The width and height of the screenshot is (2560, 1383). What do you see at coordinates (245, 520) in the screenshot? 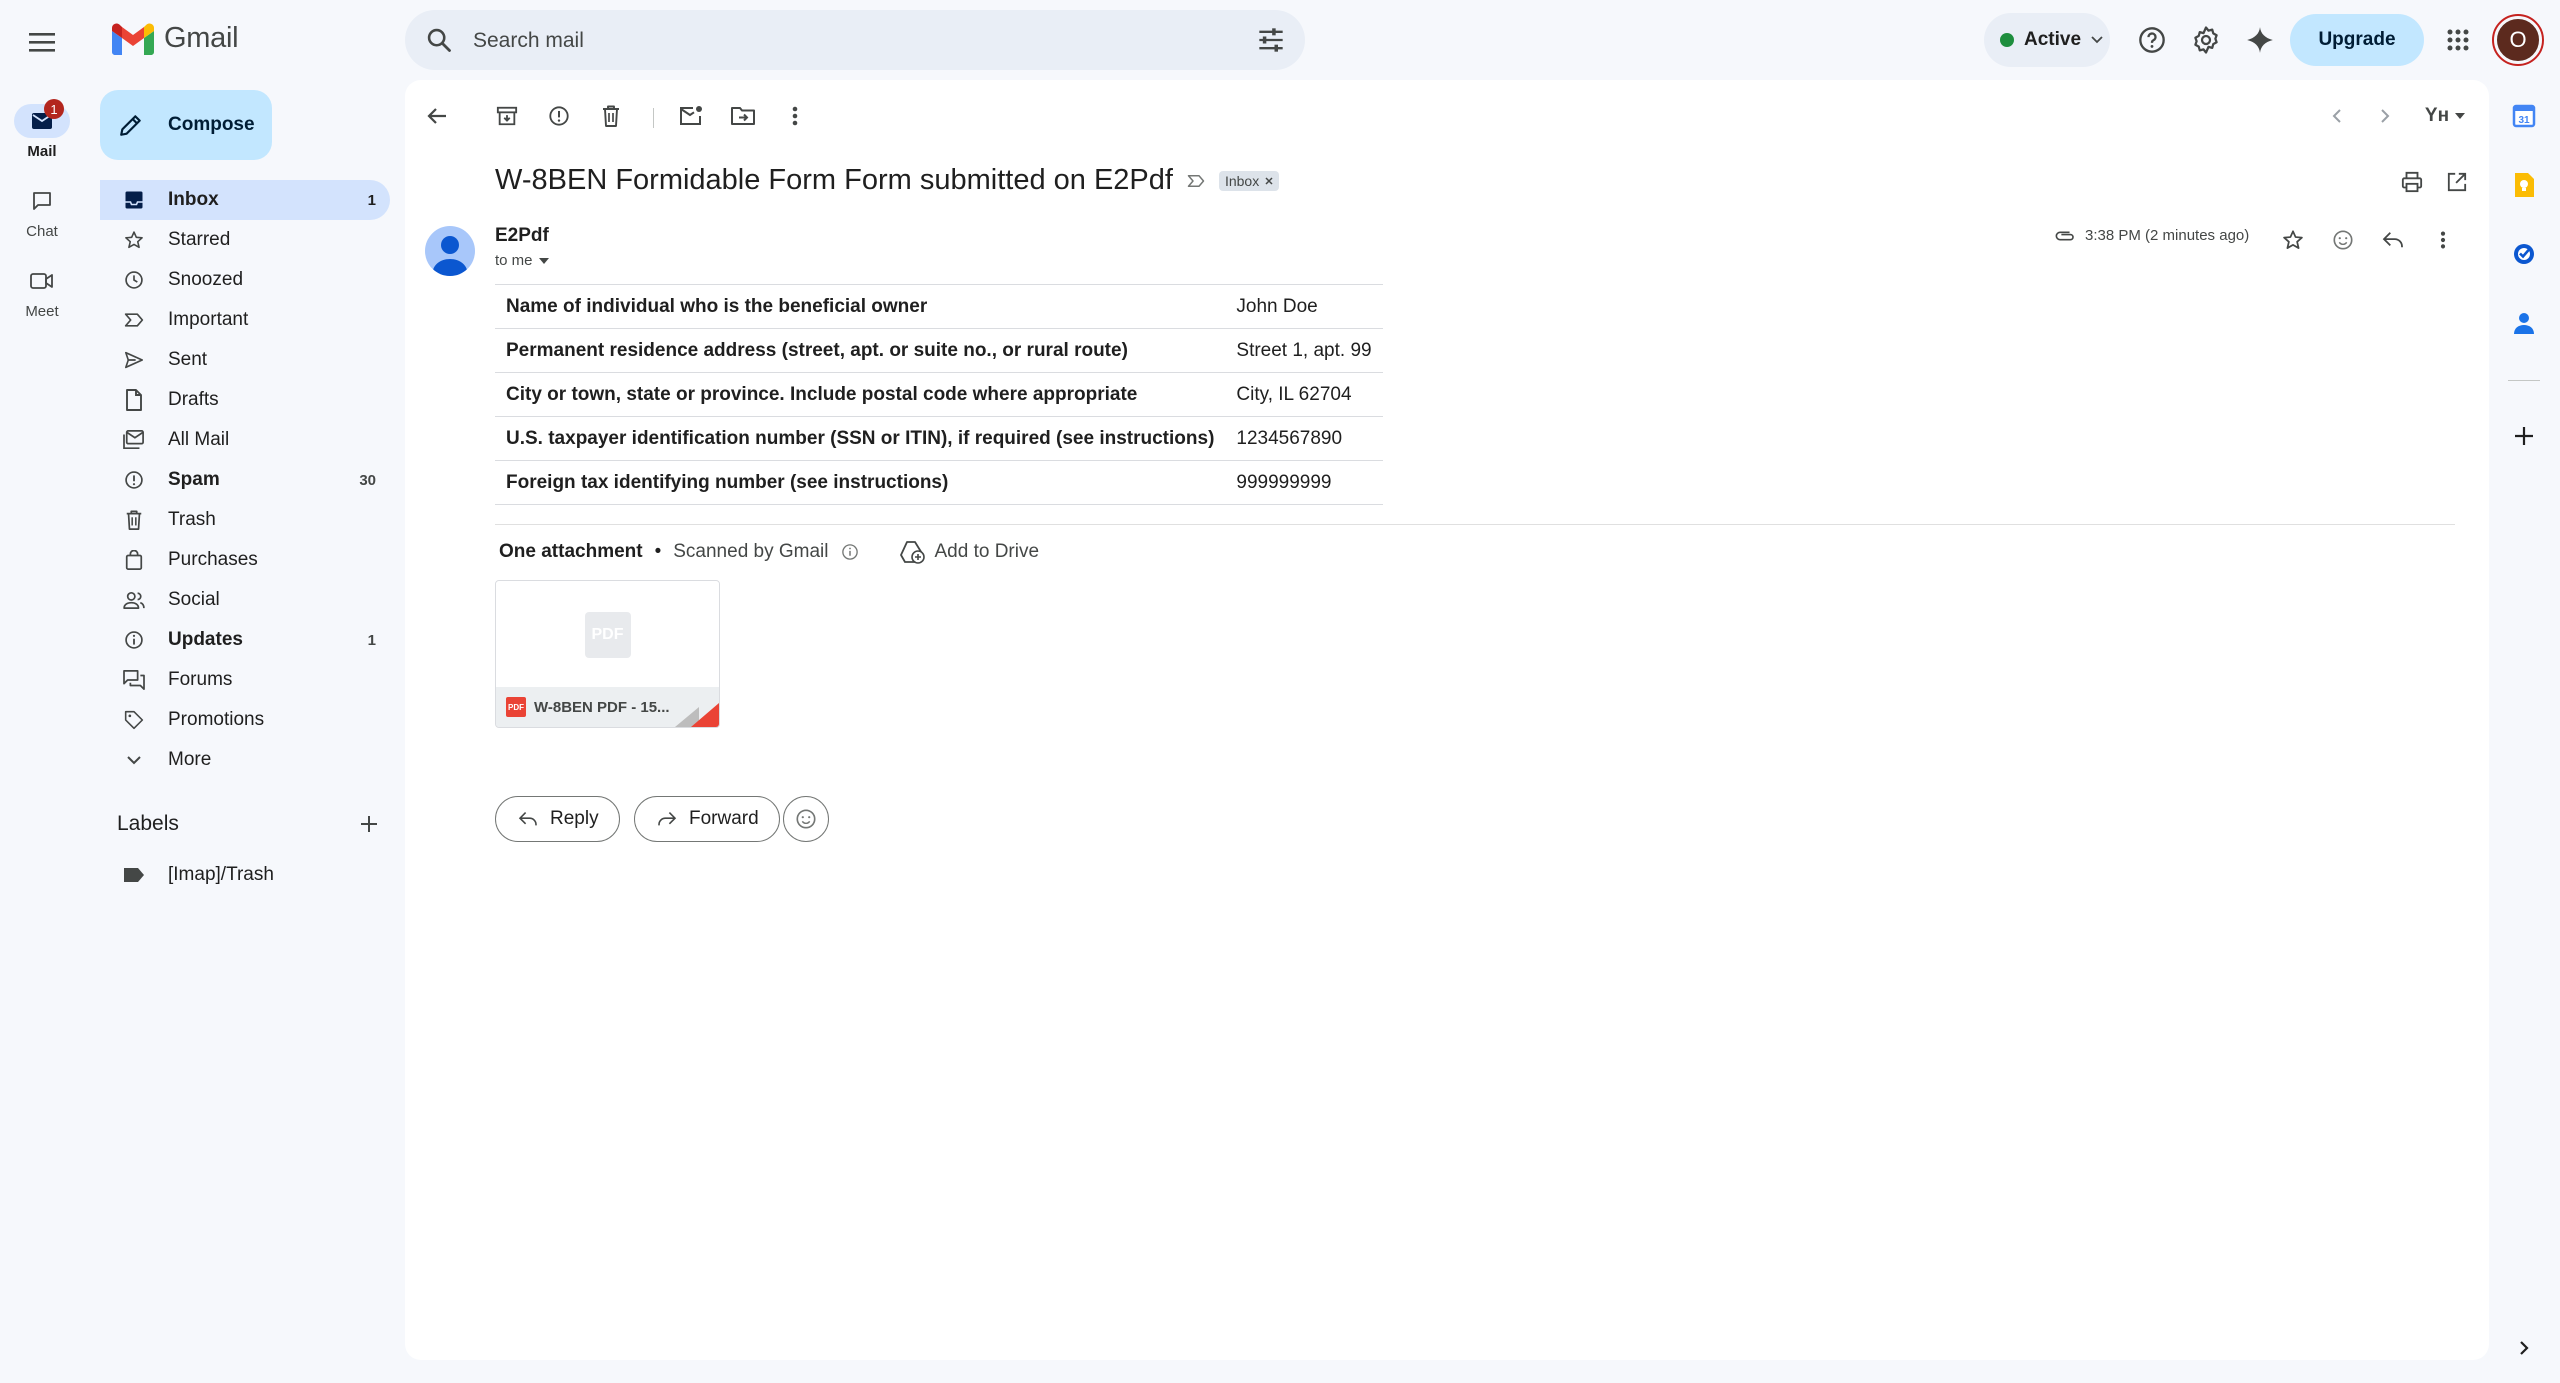
I see `sidebar-item-trash: Trash` at bounding box center [245, 520].